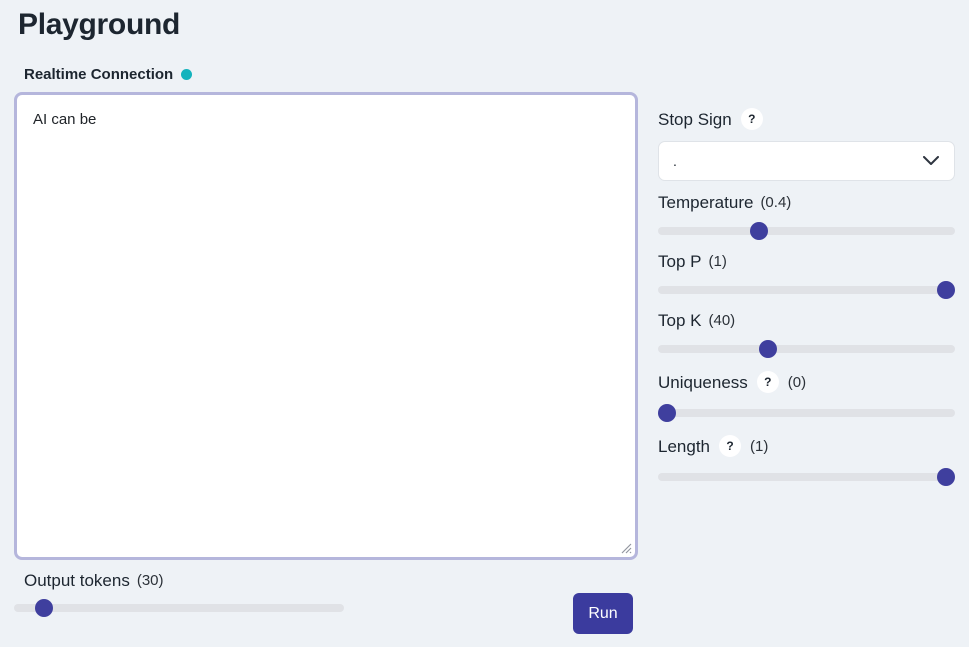  What do you see at coordinates (680, 320) in the screenshot?
I see `top-k-name: Top K` at bounding box center [680, 320].